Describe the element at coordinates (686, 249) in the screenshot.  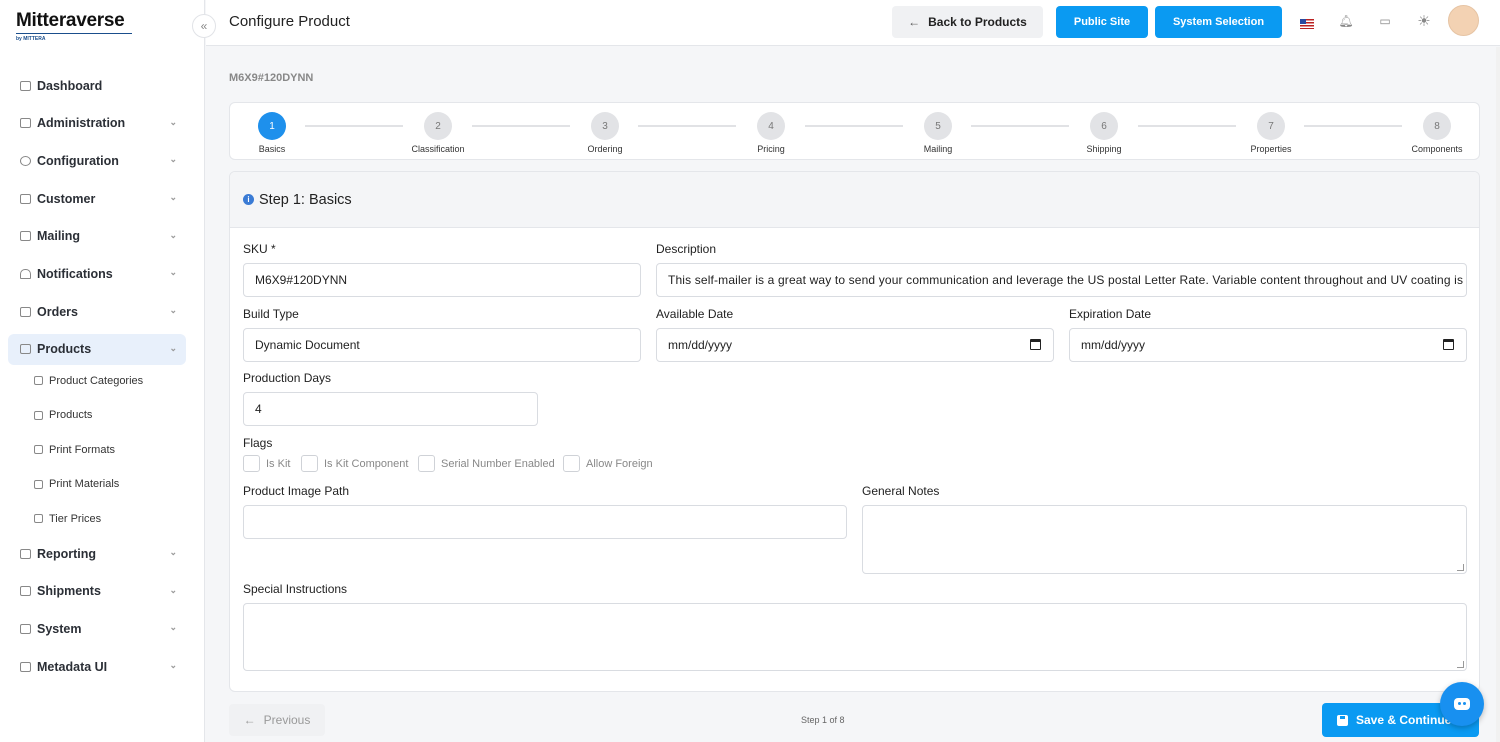
I see `description-label: Description` at that location.